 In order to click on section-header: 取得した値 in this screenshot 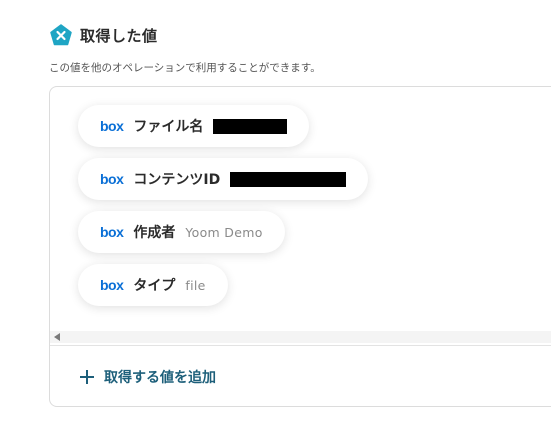, I will do `click(104, 35)`.